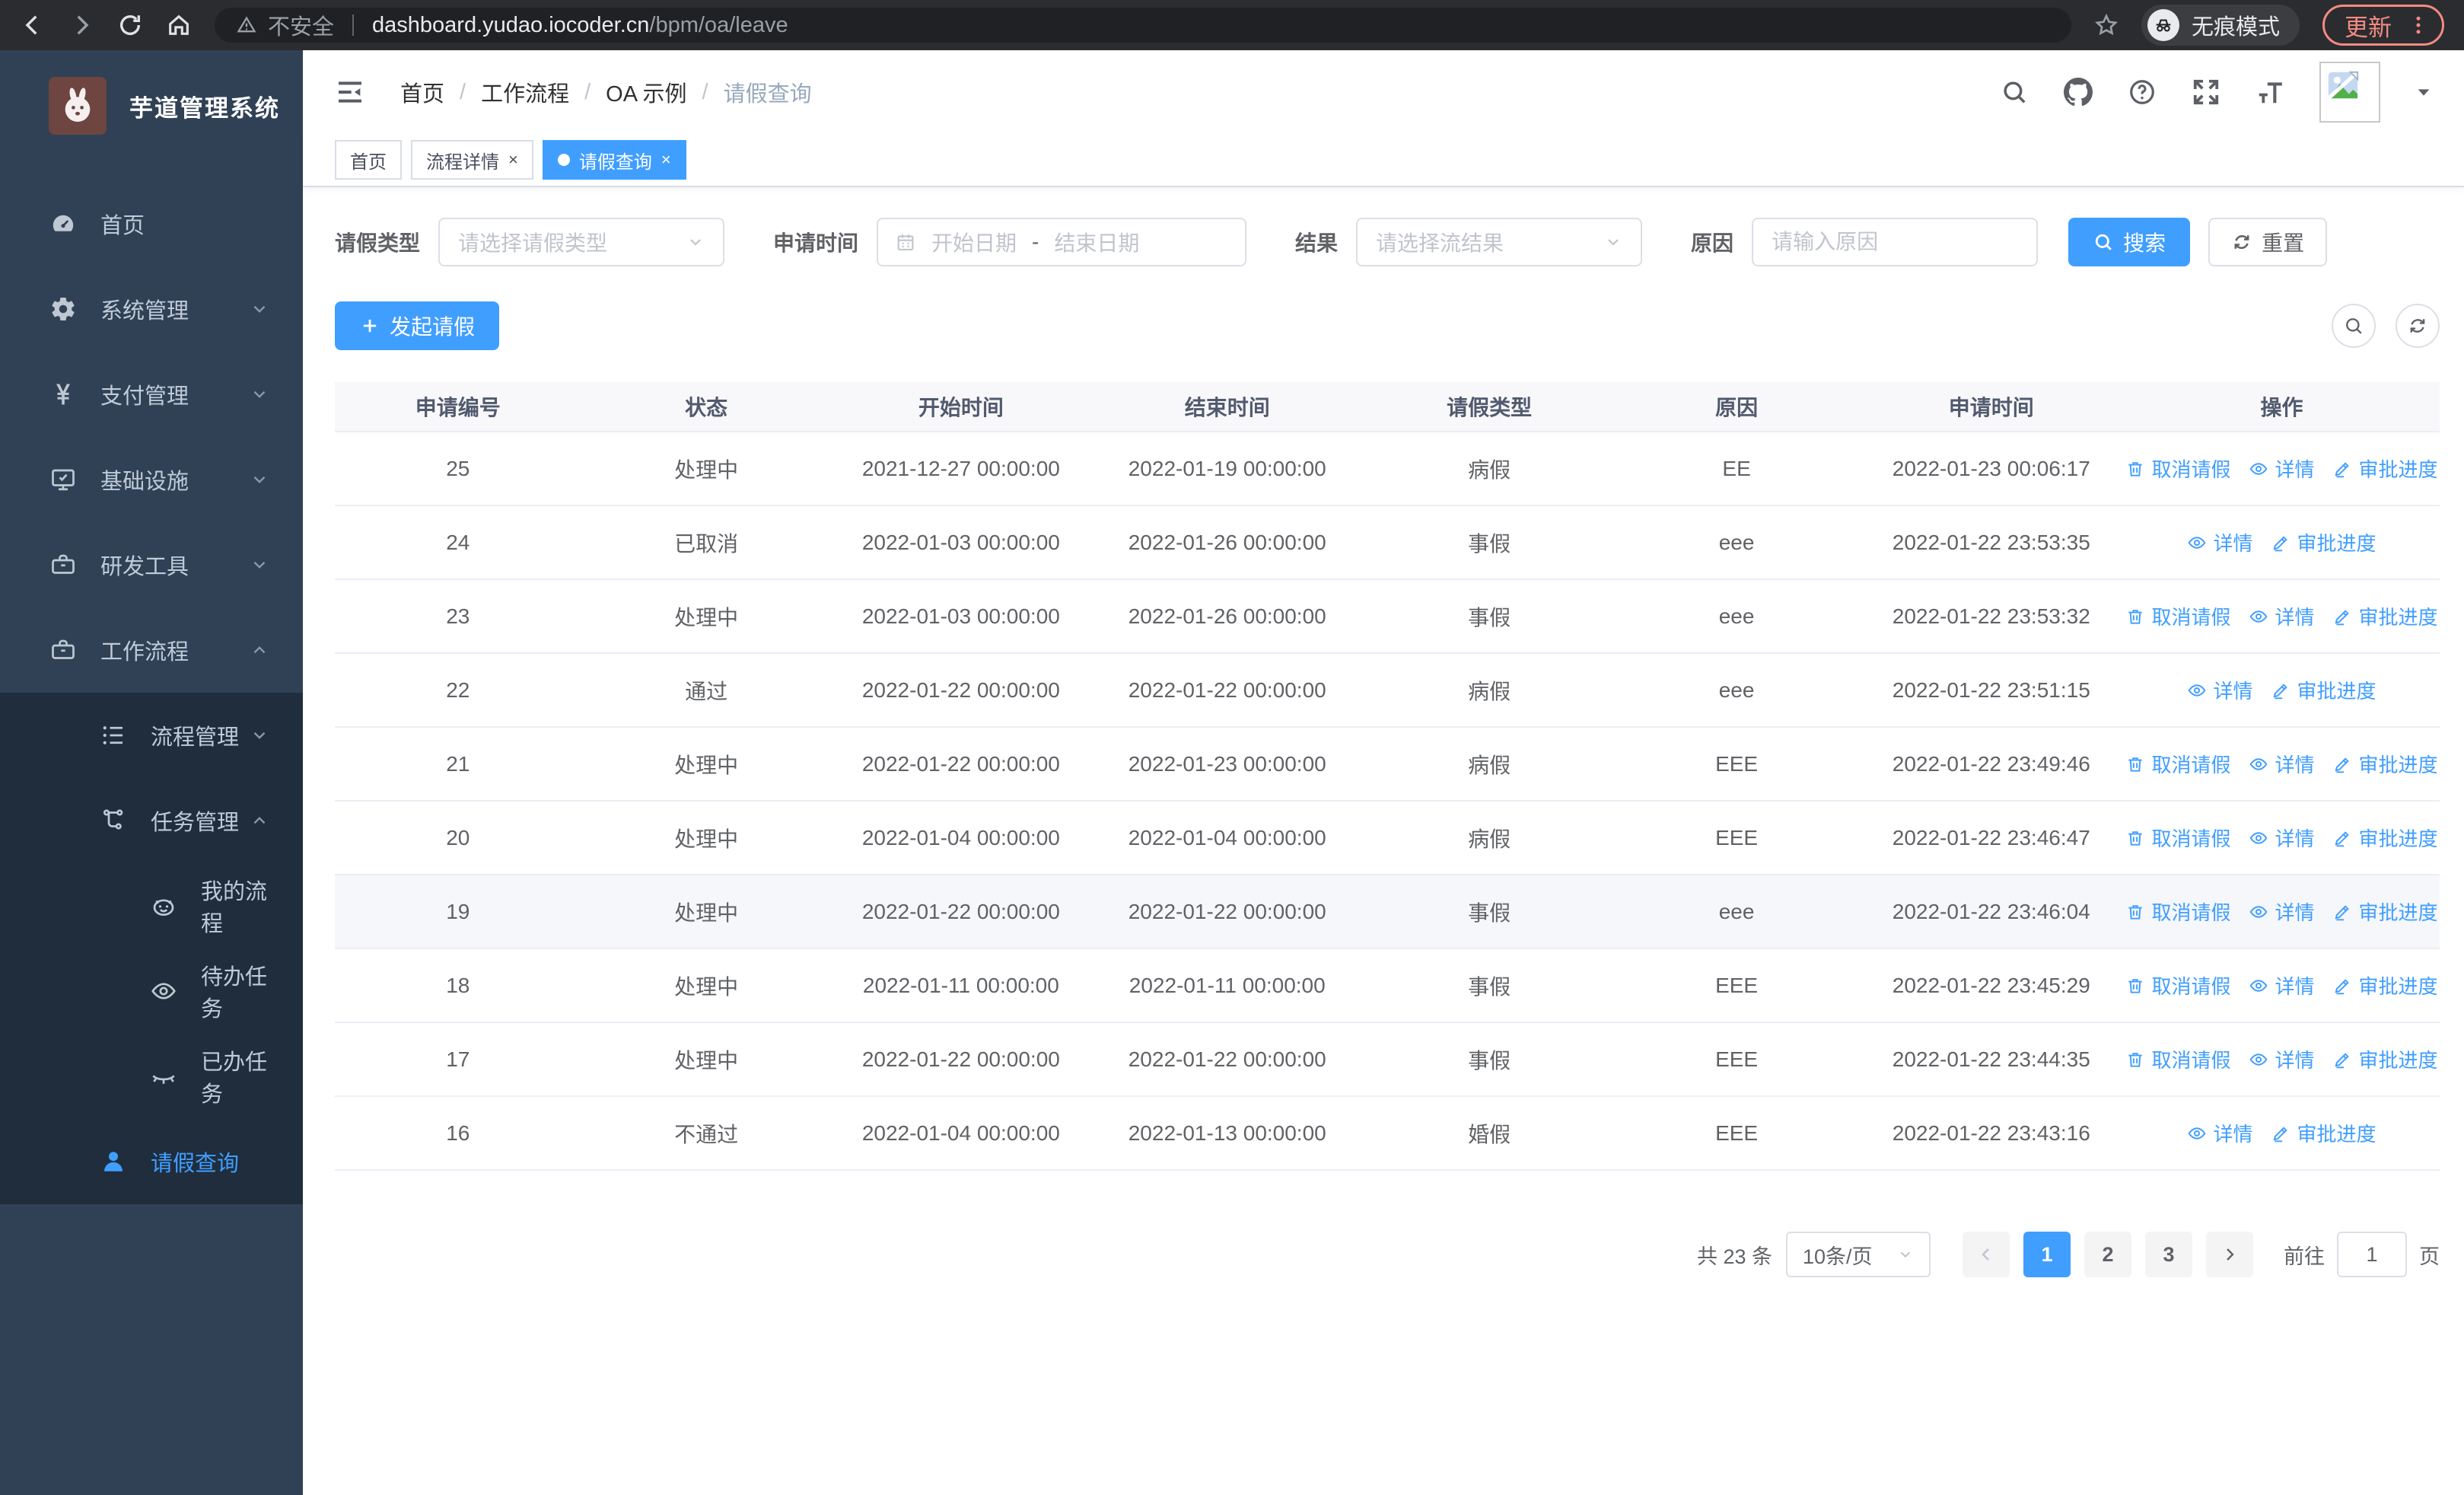  I want to click on goto-page-input, so click(2372, 1254).